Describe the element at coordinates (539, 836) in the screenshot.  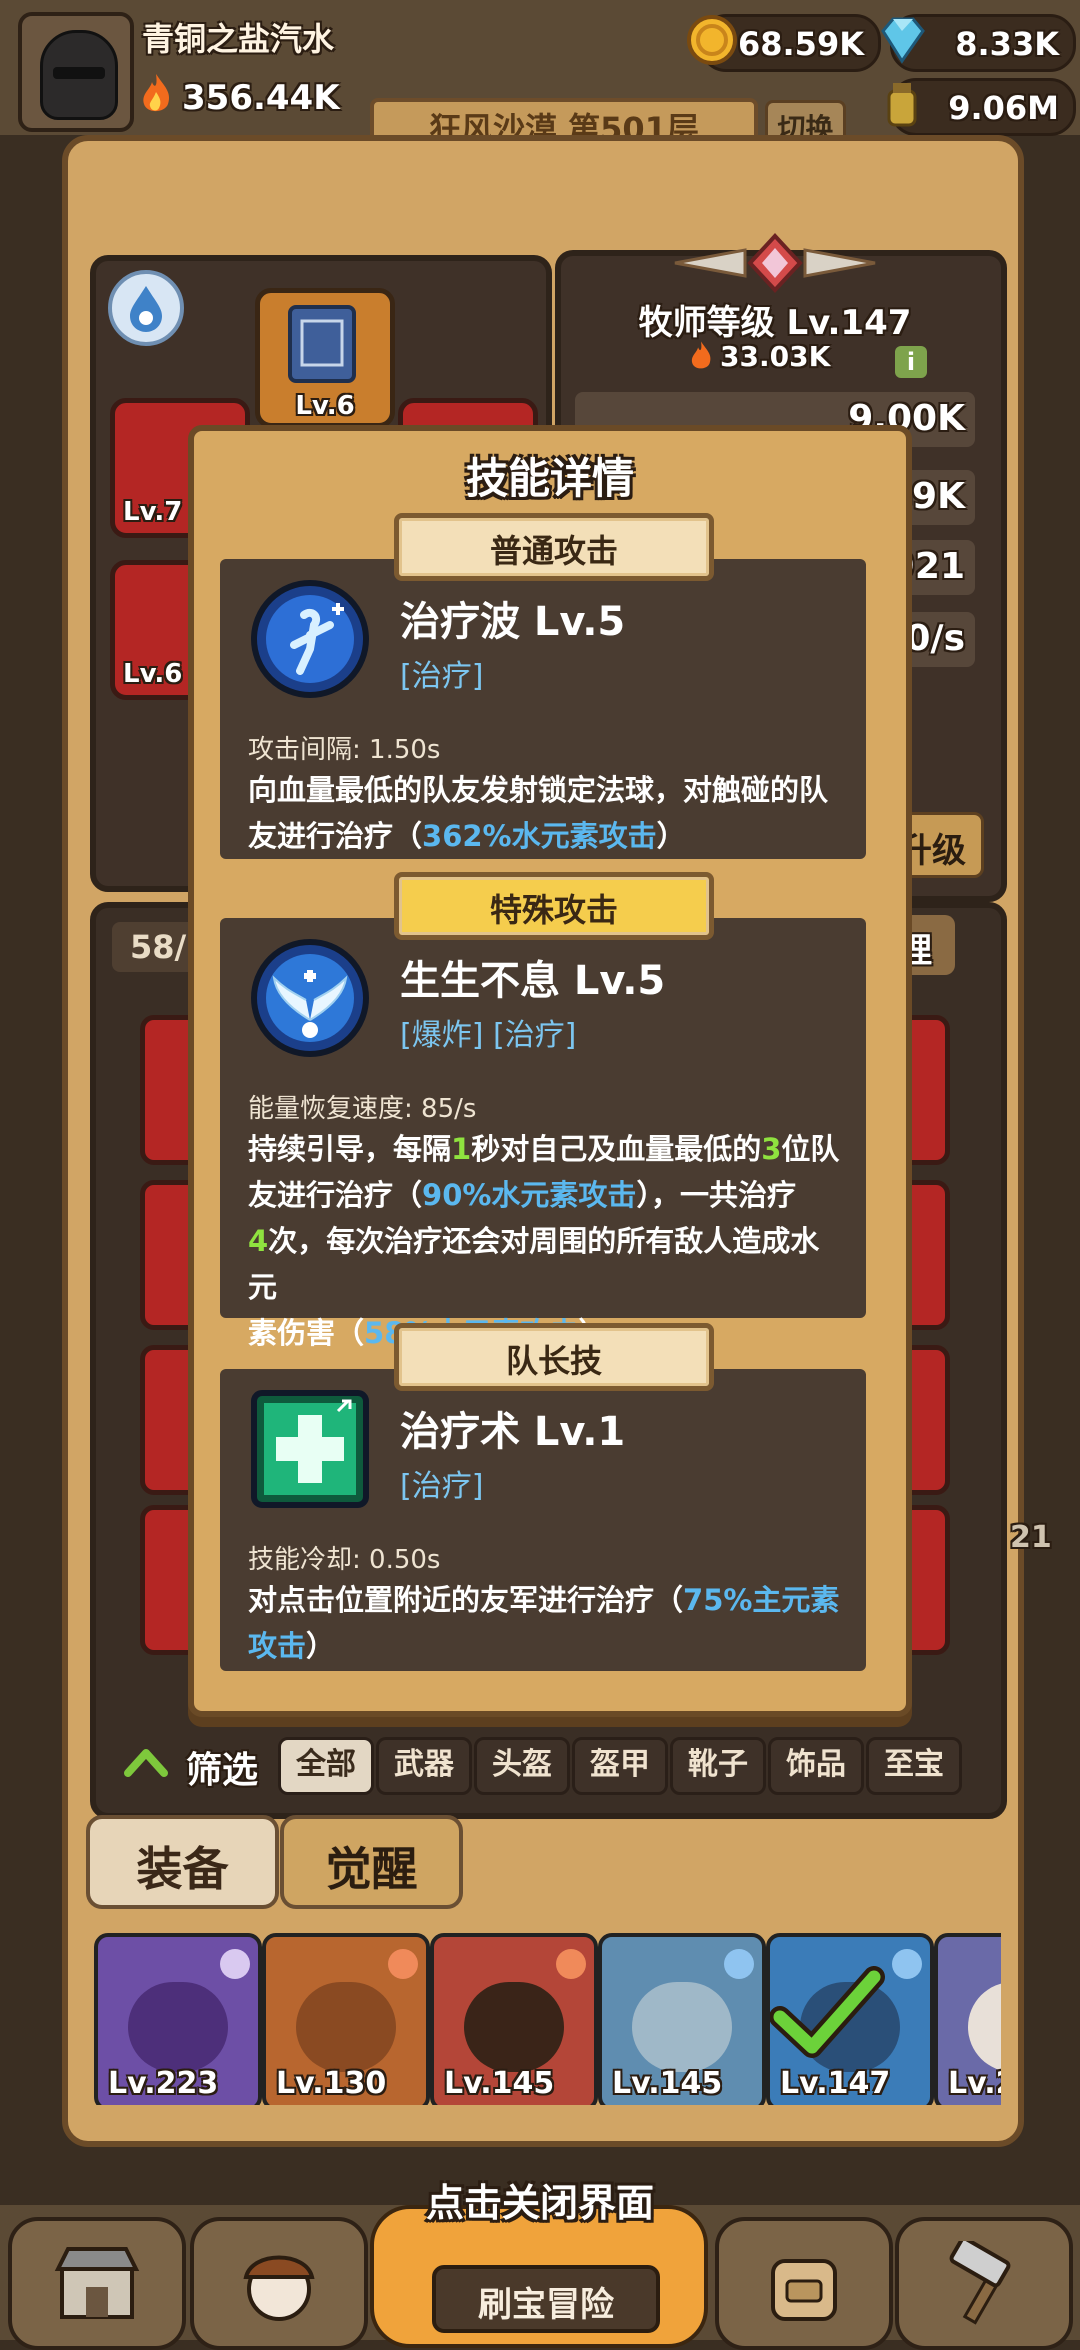
I see `desc-highlight: 362%水元素攻击` at that location.